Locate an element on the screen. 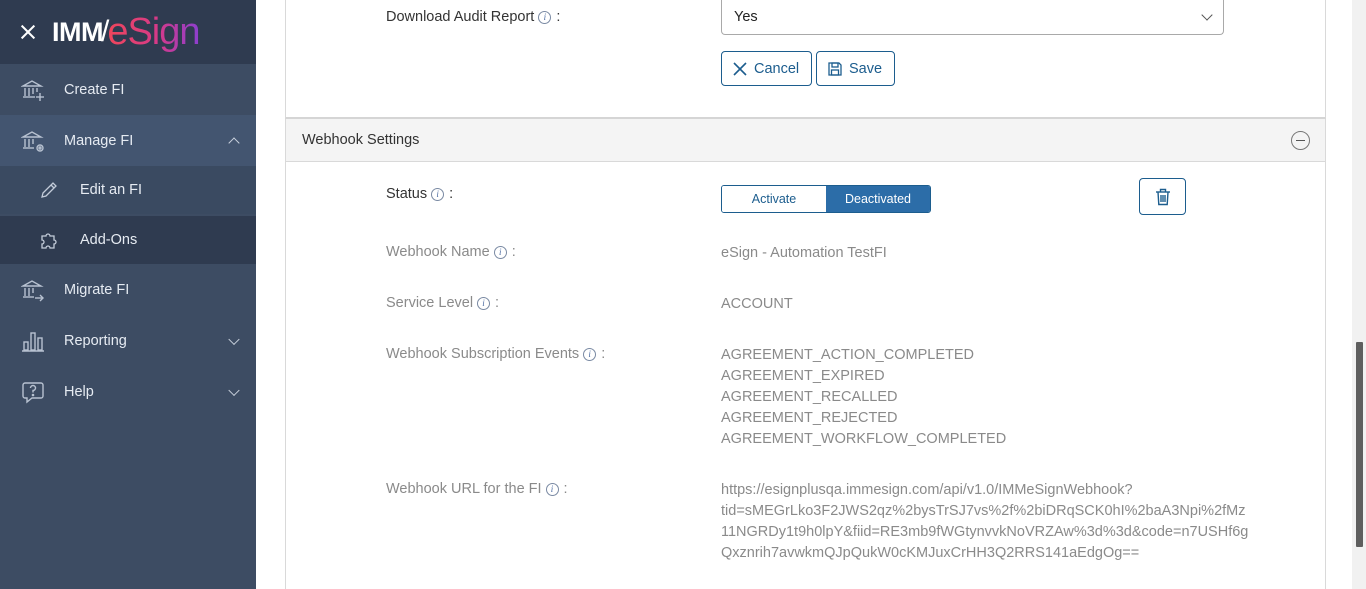  sidebar-subitem-add-ons: Add-Ons is located at coordinates (128, 240).